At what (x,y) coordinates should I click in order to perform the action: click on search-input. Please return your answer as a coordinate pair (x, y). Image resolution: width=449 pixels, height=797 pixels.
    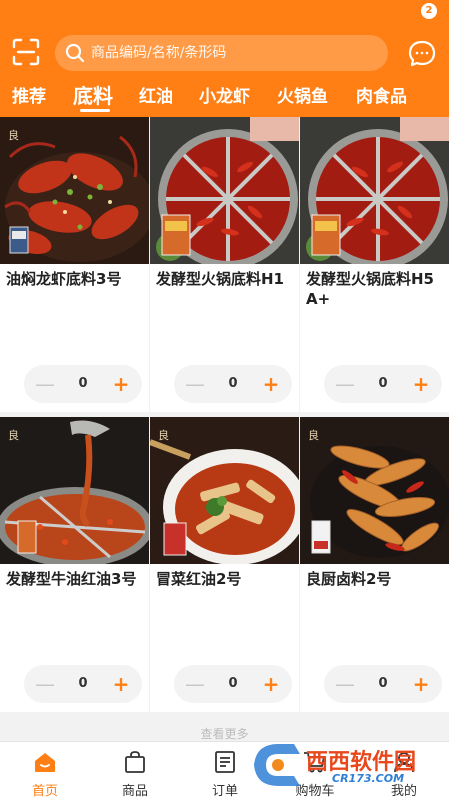
    Looking at the image, I should click on (233, 53).